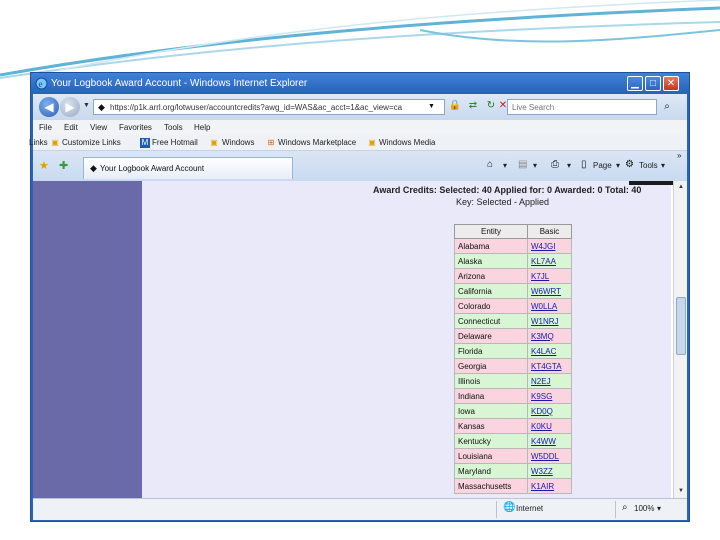 The image size is (720, 540). I want to click on tools-dropdown-icon: ▾, so click(663, 165).